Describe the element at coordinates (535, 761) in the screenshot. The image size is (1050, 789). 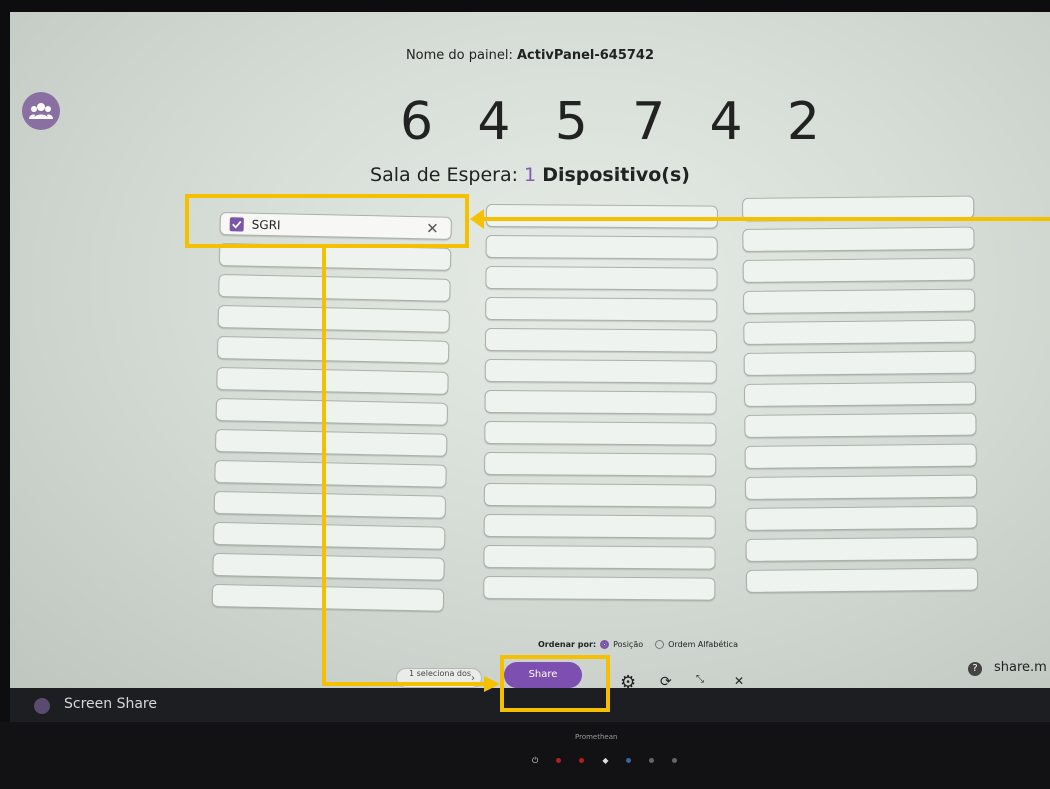
I see `power-icon: ⏻` at that location.